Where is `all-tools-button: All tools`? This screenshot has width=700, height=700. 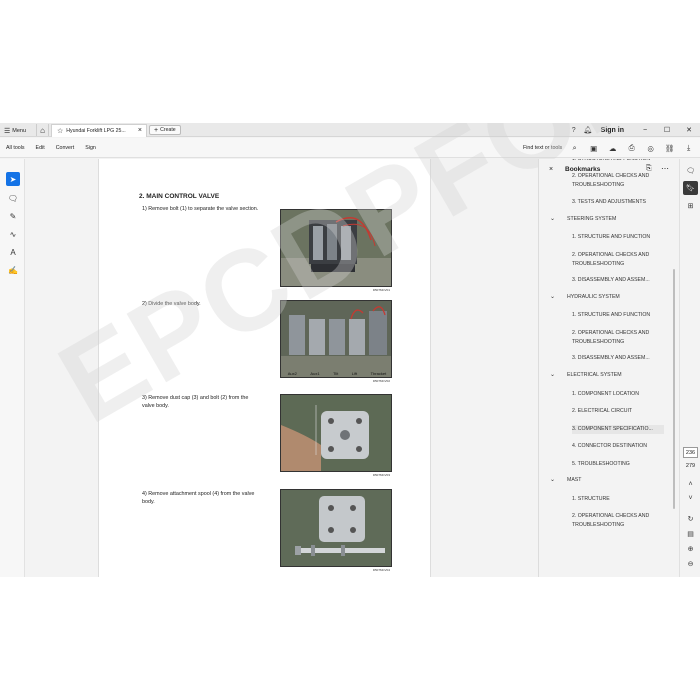
all-tools-button: All tools is located at coordinates (15, 148).